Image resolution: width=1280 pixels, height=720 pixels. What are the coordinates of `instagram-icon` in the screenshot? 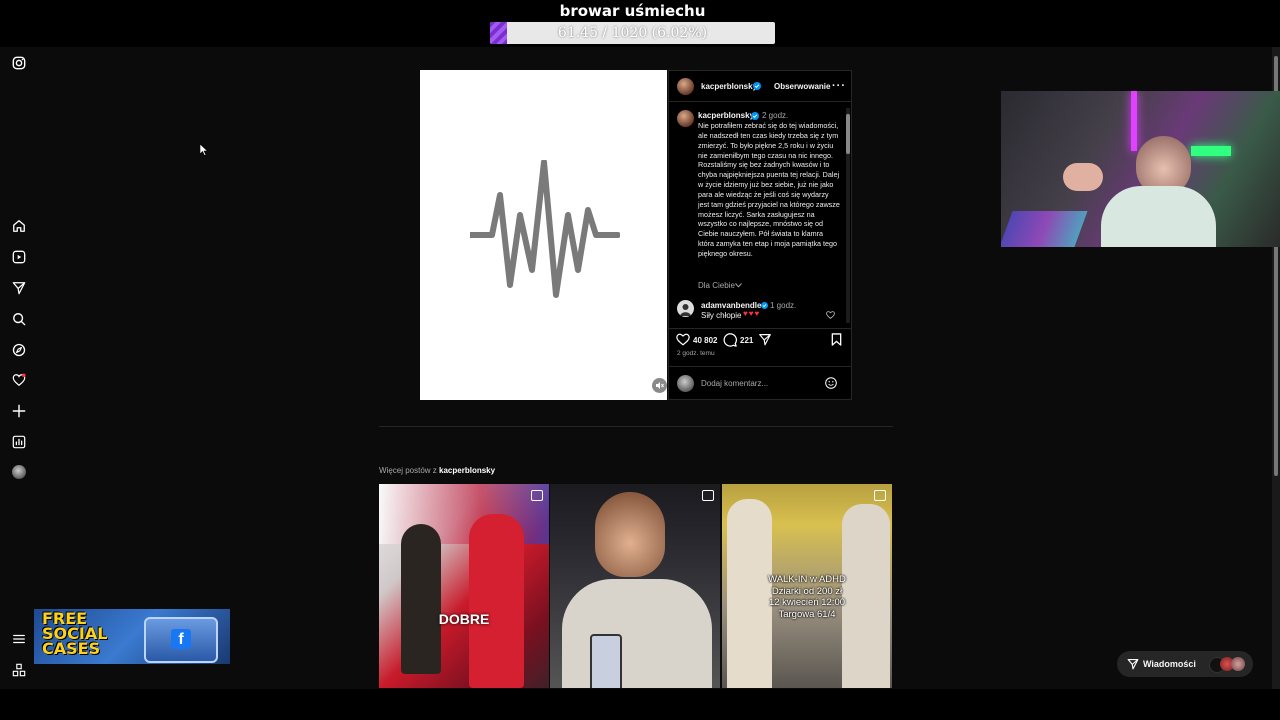 It's located at (19, 63).